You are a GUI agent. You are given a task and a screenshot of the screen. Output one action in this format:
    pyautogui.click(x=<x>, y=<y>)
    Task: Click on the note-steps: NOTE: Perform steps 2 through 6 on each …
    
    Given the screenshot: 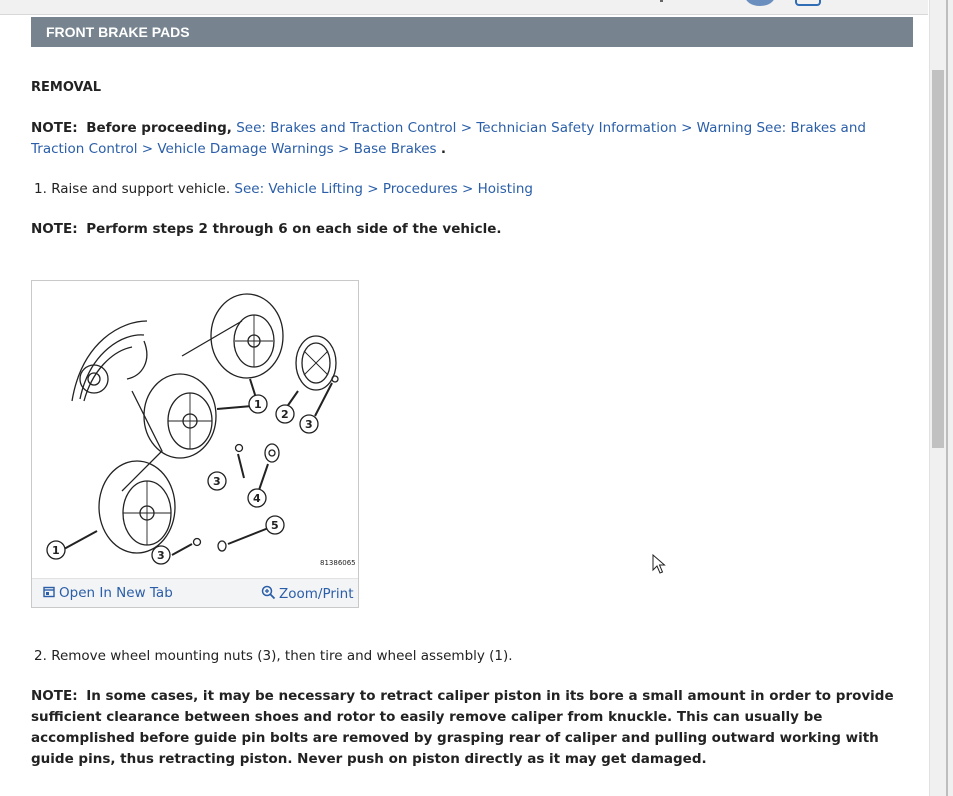 What is the action you would take?
    pyautogui.click(x=266, y=229)
    